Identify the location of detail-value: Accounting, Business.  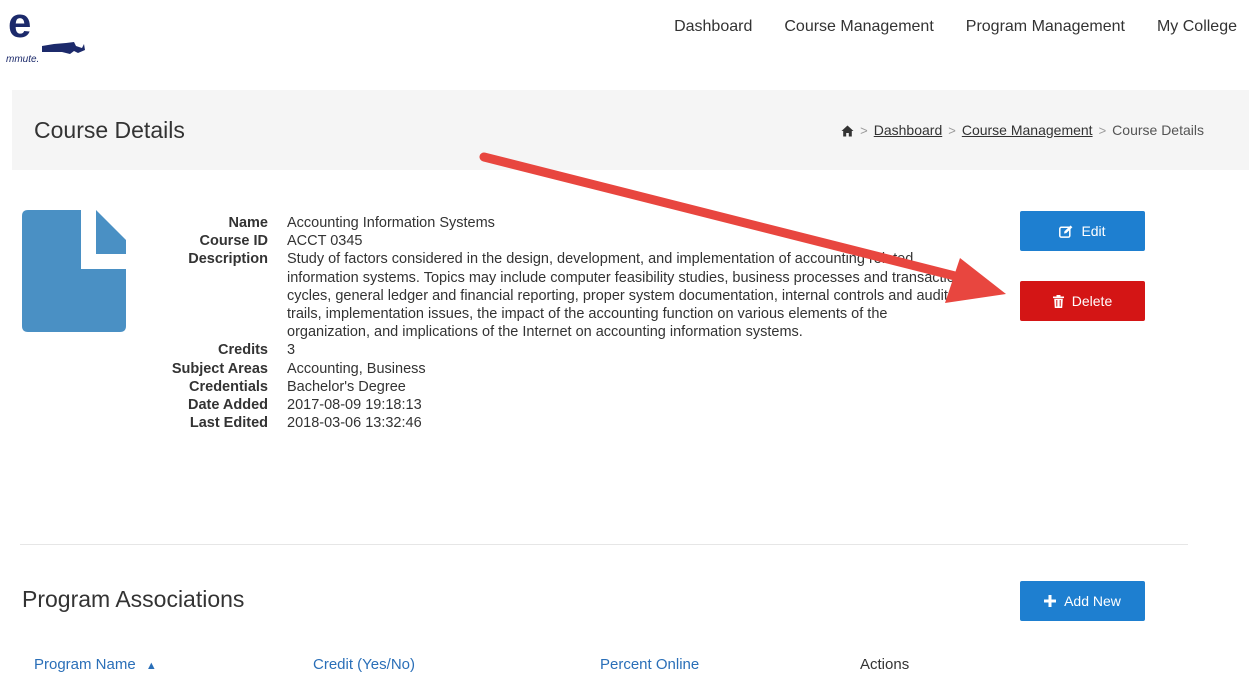
(356, 368).